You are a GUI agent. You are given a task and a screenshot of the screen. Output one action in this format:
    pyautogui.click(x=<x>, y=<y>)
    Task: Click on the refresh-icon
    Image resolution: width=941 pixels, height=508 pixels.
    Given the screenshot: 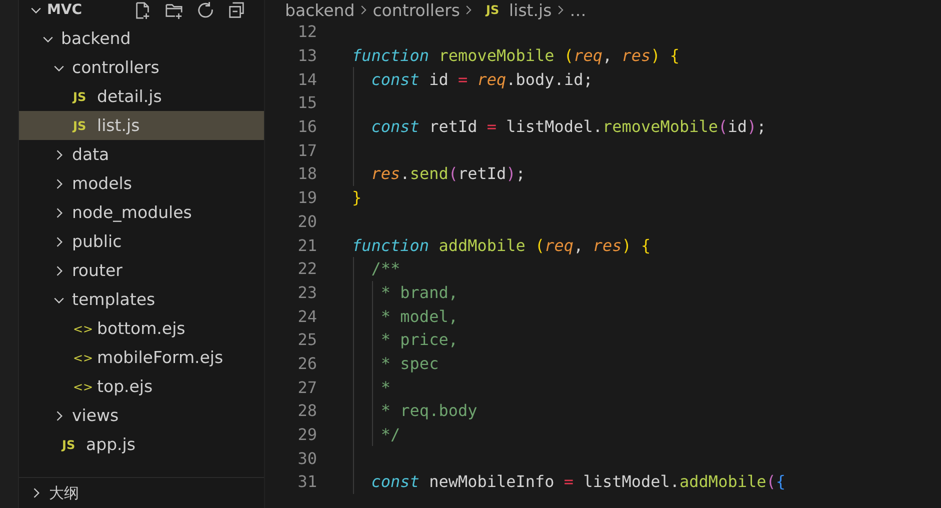 What is the action you would take?
    pyautogui.click(x=205, y=10)
    